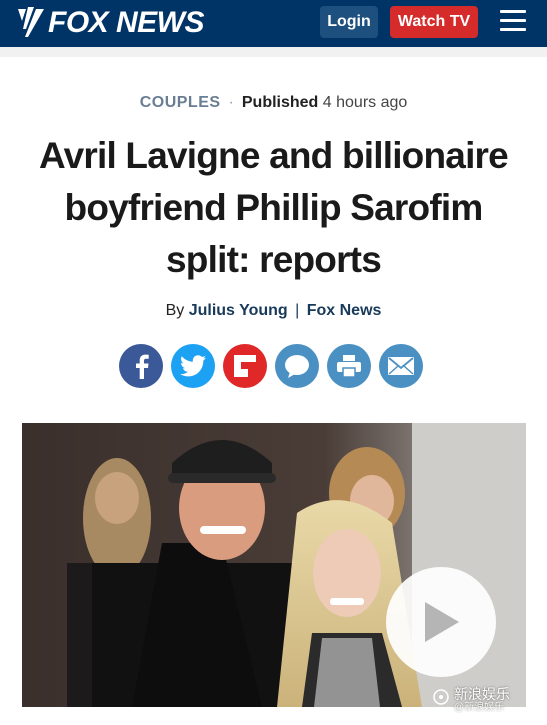 Image resolution: width=547 pixels, height=725 pixels. I want to click on facebook-icon, so click(142, 366).